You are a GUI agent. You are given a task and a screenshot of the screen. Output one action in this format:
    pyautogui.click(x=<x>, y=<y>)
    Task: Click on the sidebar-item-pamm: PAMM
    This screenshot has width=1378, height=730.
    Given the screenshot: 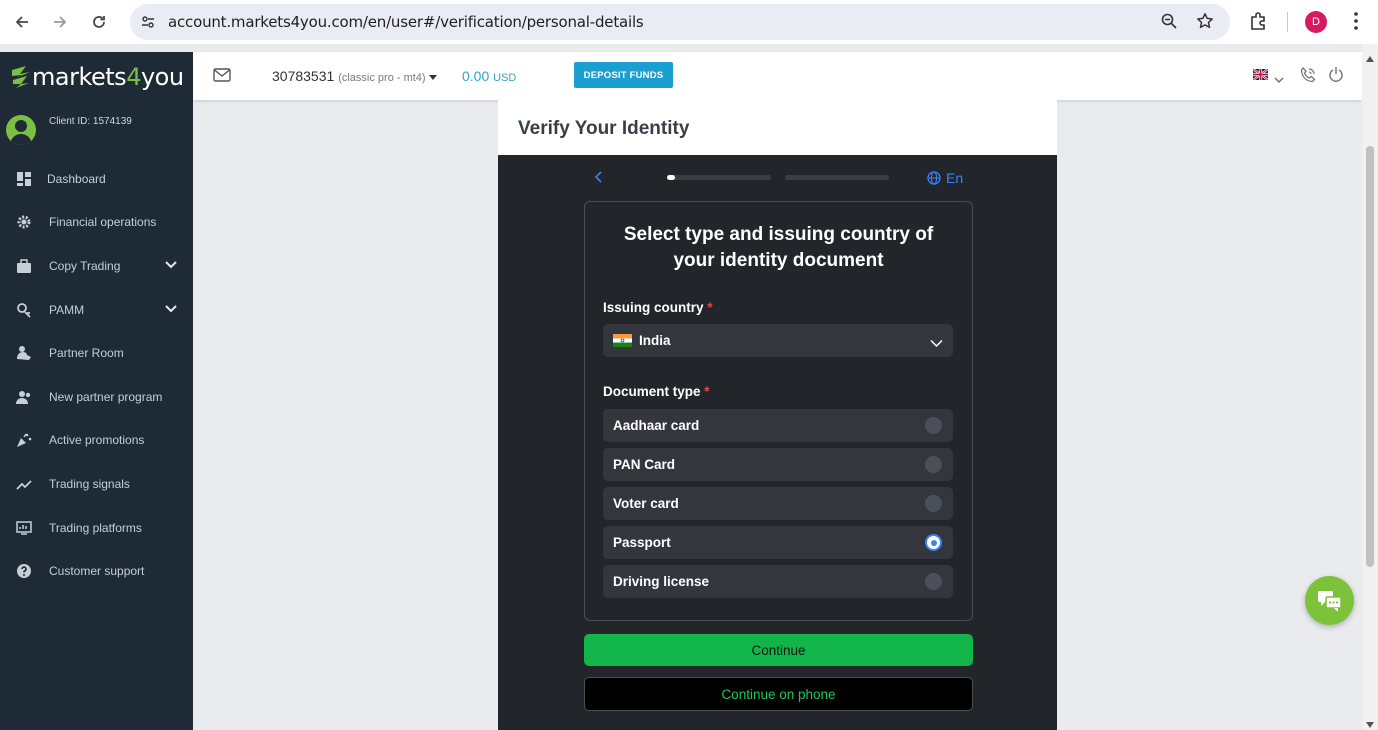 What is the action you would take?
    pyautogui.click(x=96, y=310)
    